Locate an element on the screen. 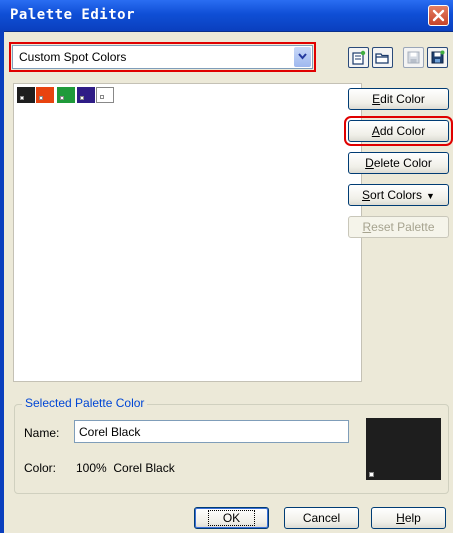  palette-dropdown: Custom Spot Colors is located at coordinates (162, 57).